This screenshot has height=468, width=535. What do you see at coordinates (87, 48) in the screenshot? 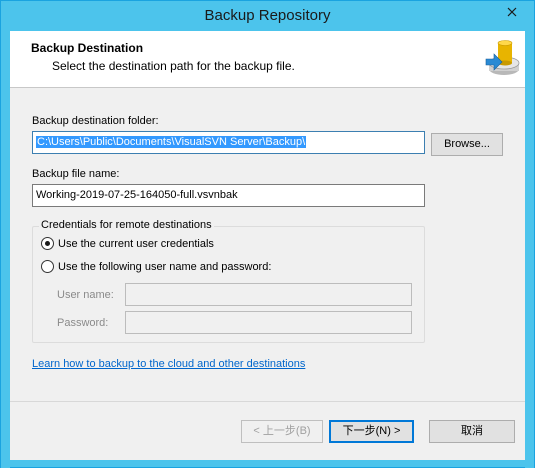
I see `header-title: Backup Destination` at bounding box center [87, 48].